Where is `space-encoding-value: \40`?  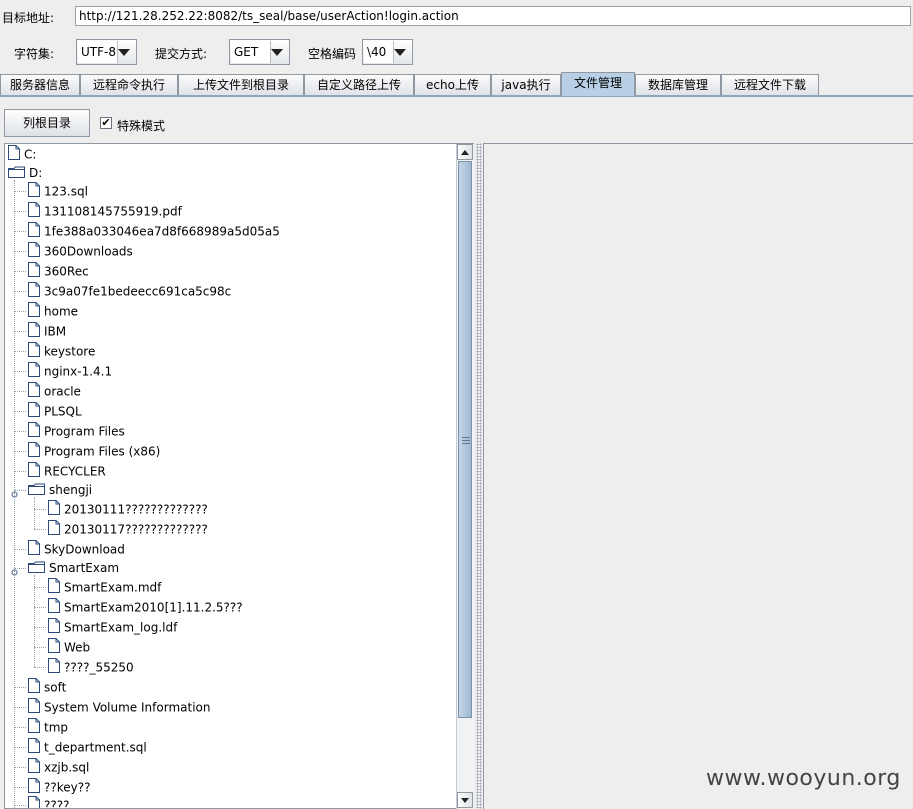
space-encoding-value: \40 is located at coordinates (379, 52).